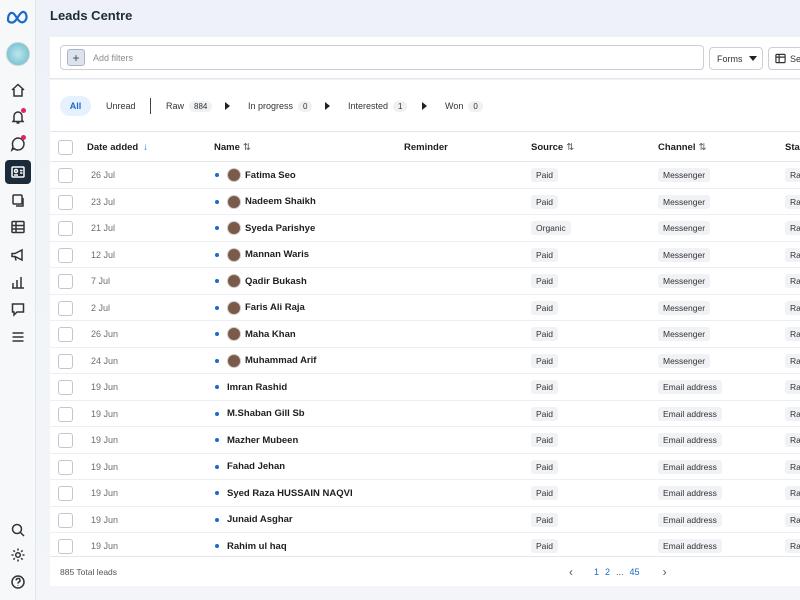 Image resolution: width=800 pixels, height=600 pixels. I want to click on name-cell: Fahad Jehan, so click(250, 467).